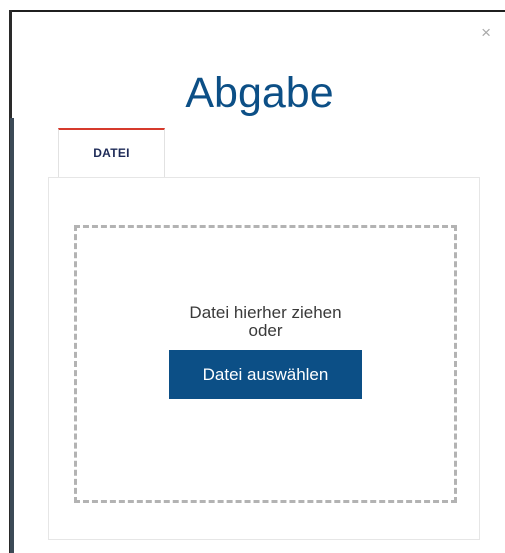 Image resolution: width=505 pixels, height=553 pixels. Describe the element at coordinates (265, 330) in the screenshot. I see `dropzone-instruction-line2: oder` at that location.